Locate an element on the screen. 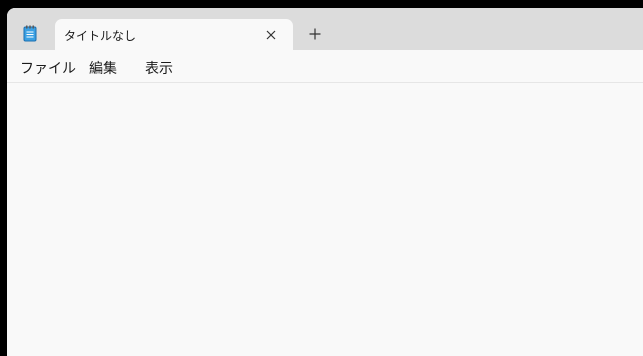 Image resolution: width=643 pixels, height=356 pixels. title-bar: タイトルなし is located at coordinates (325, 29).